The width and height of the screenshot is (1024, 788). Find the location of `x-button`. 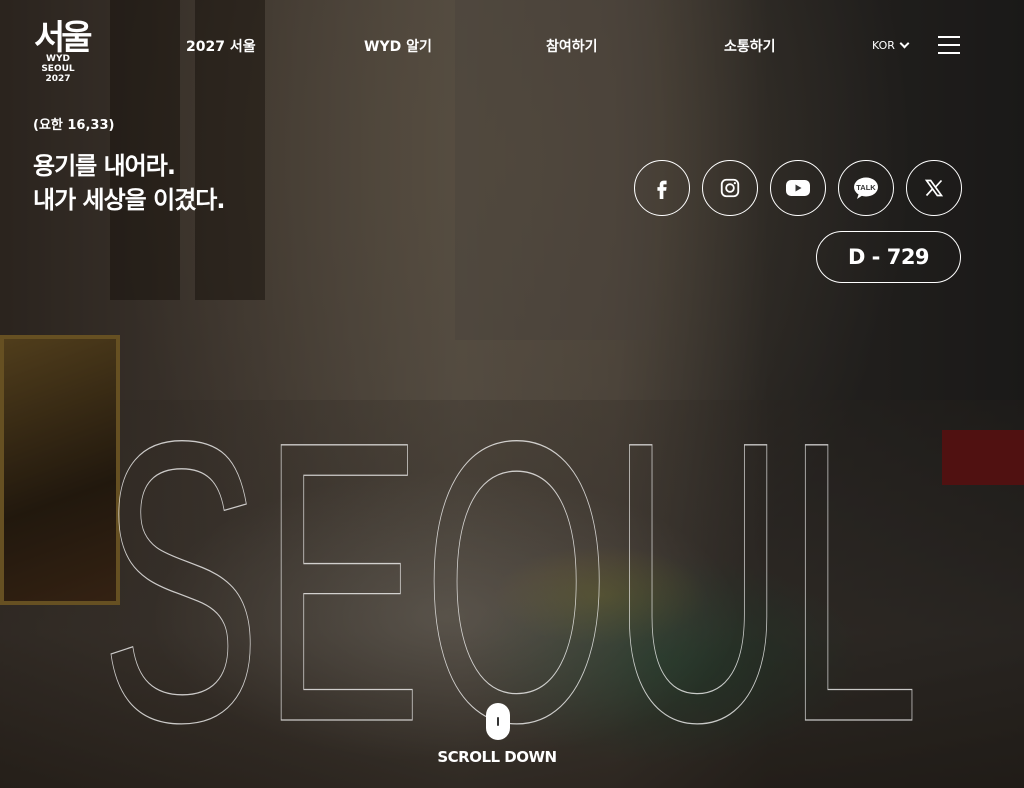

x-button is located at coordinates (934, 188).